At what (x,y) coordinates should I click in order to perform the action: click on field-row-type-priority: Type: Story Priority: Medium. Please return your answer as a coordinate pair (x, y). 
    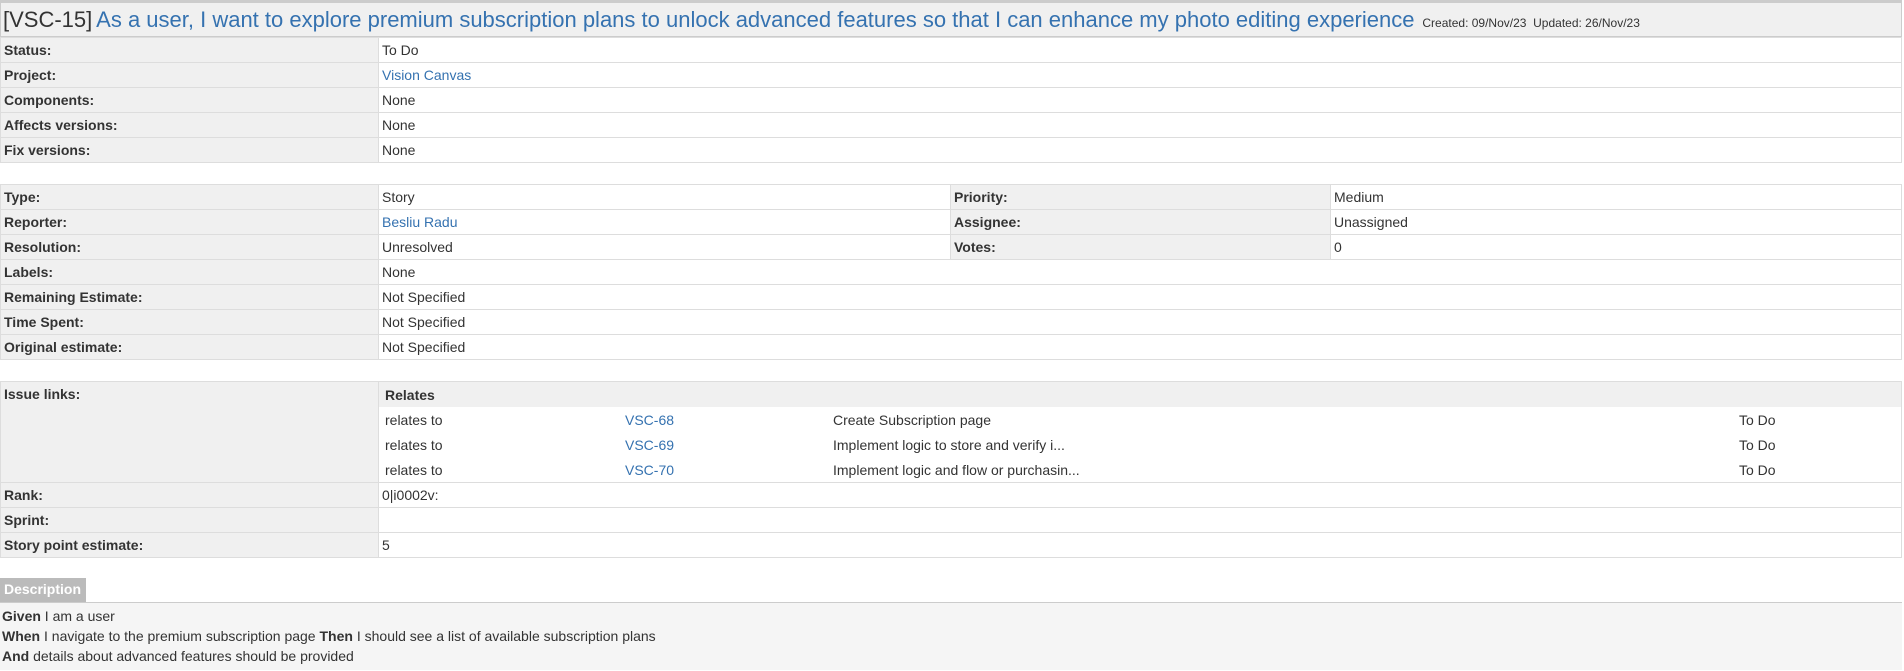
    Looking at the image, I should click on (951, 197).